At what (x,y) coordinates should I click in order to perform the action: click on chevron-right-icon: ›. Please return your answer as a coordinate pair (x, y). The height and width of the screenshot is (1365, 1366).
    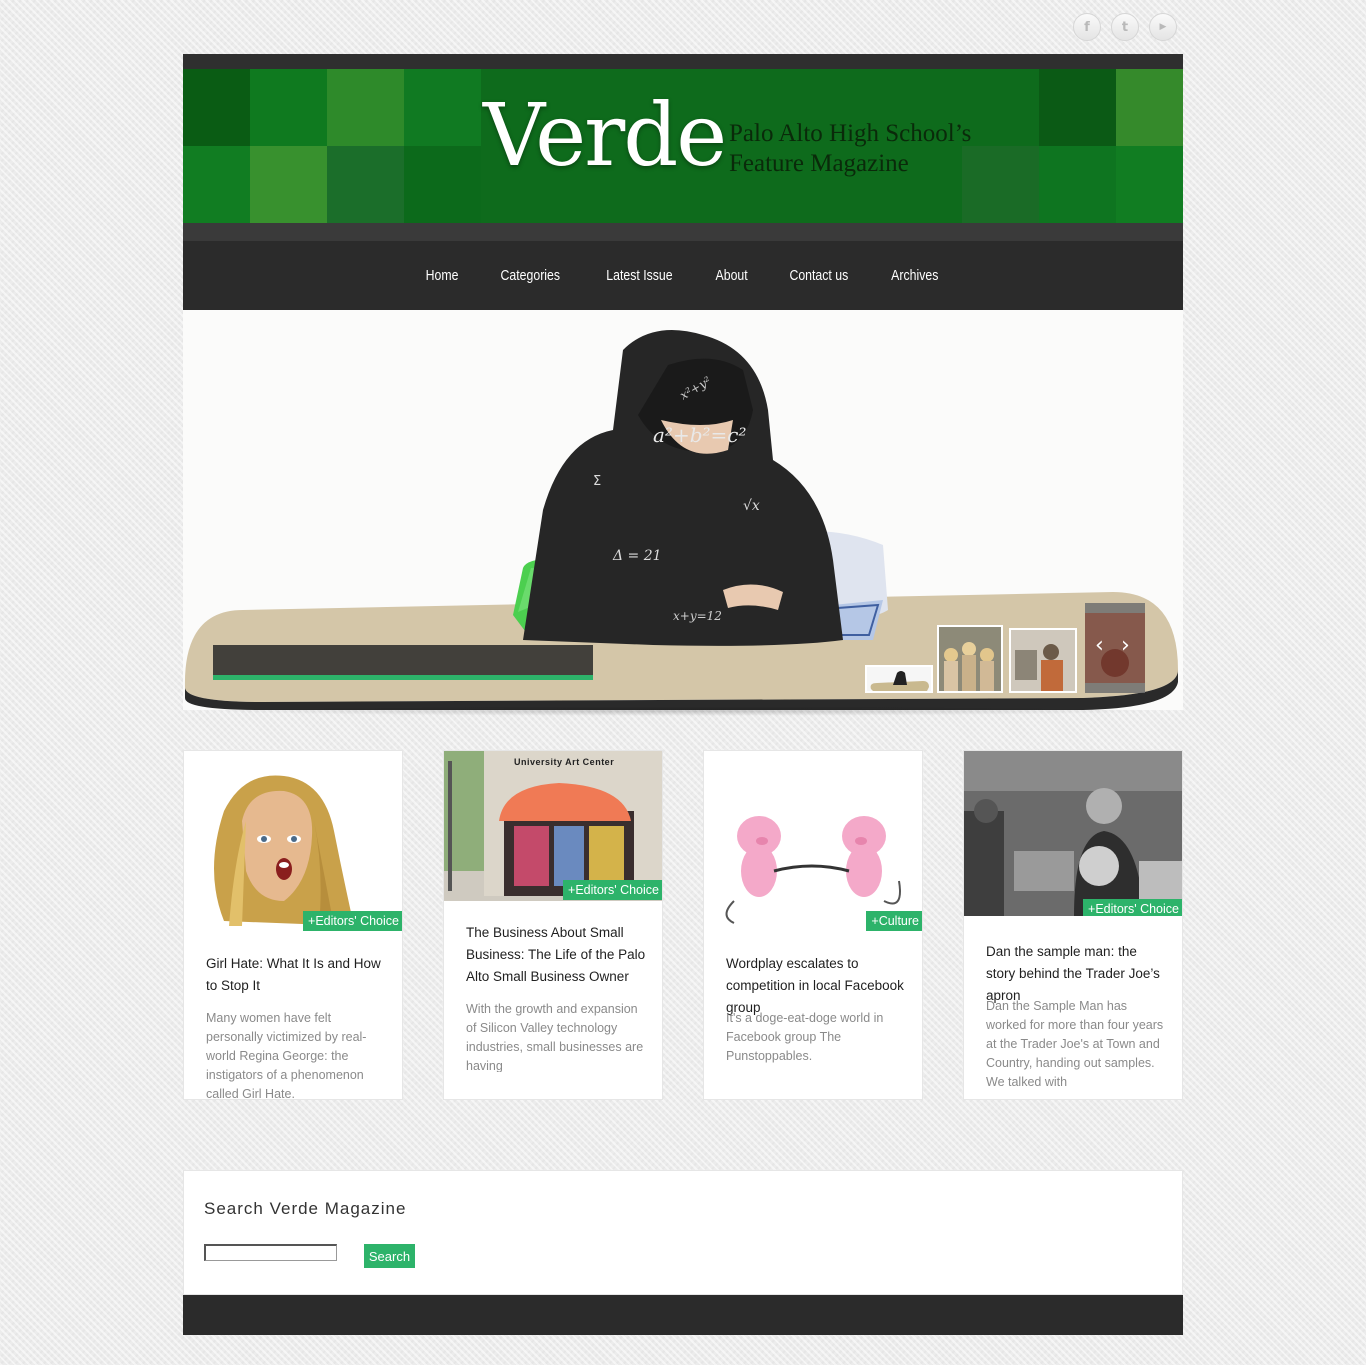
    Looking at the image, I should click on (1125, 645).